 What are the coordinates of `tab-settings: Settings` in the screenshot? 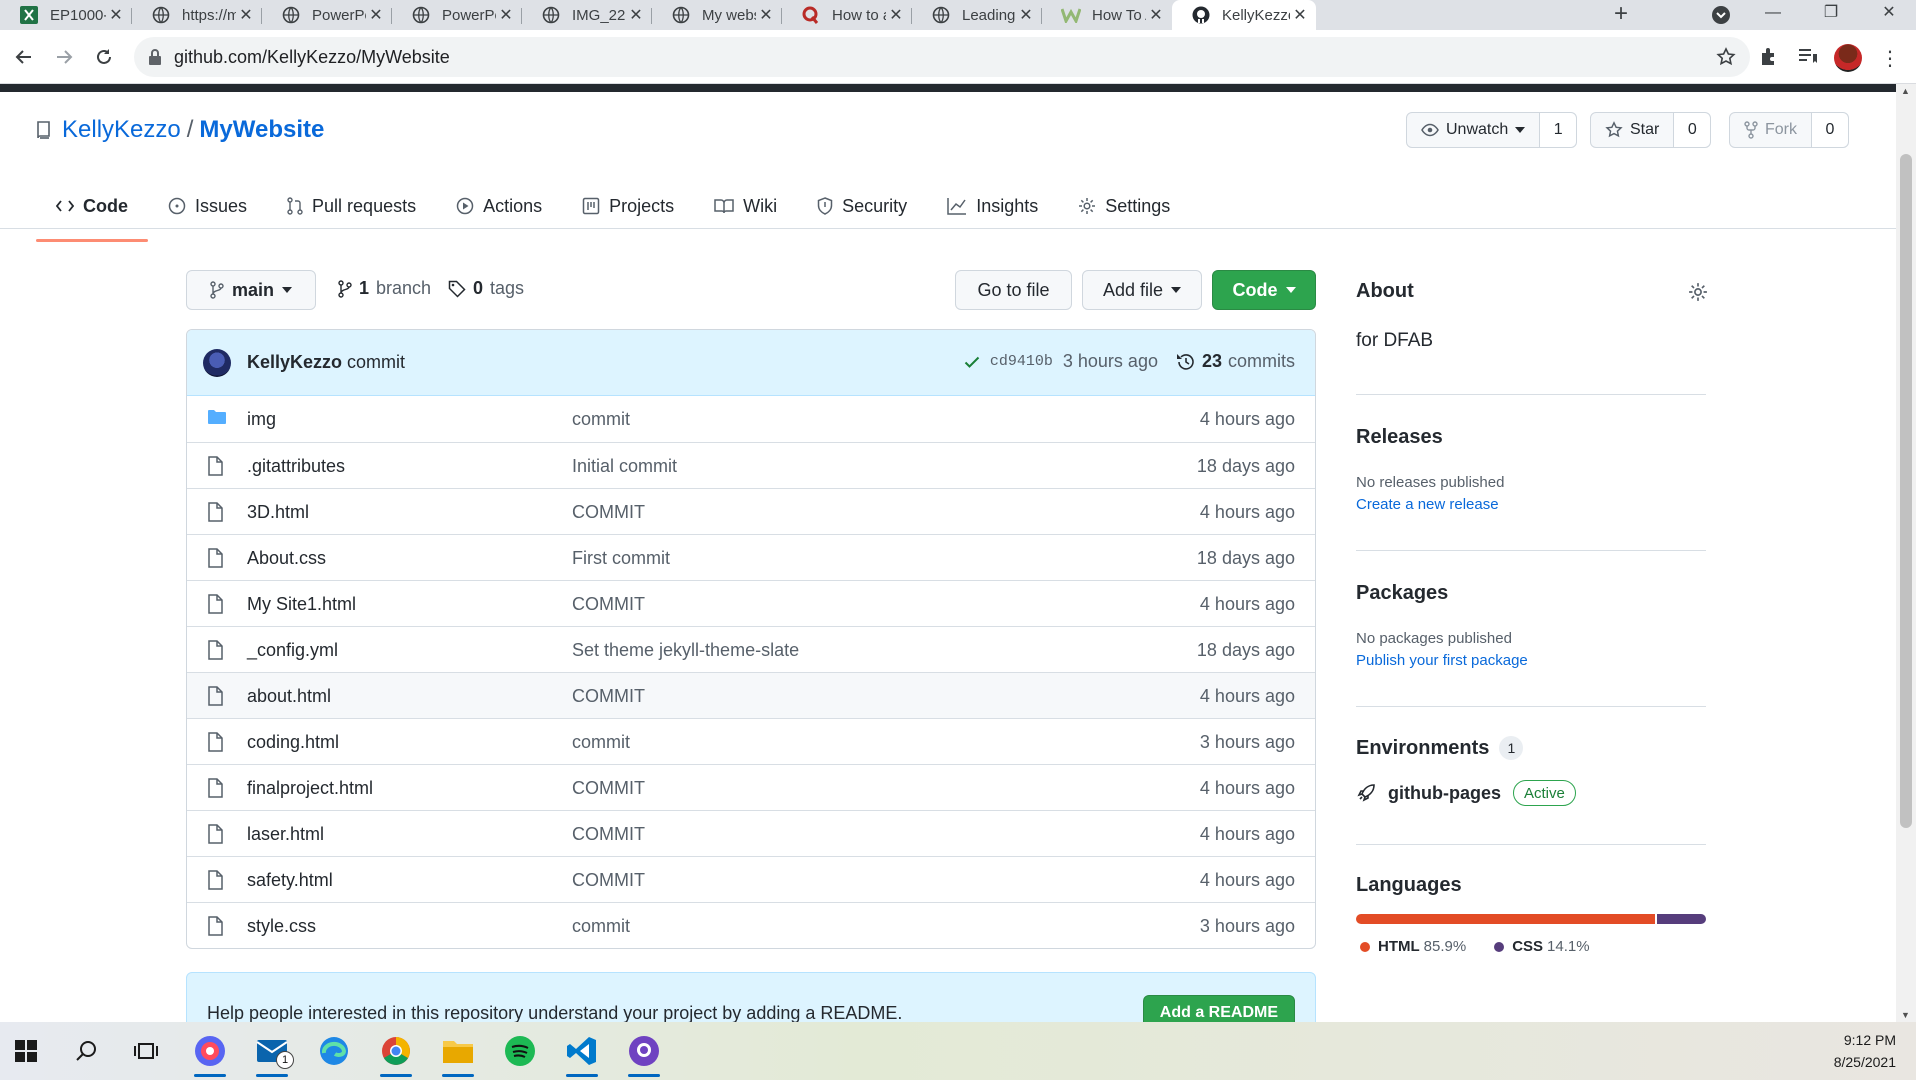 It's located at (1124, 206).